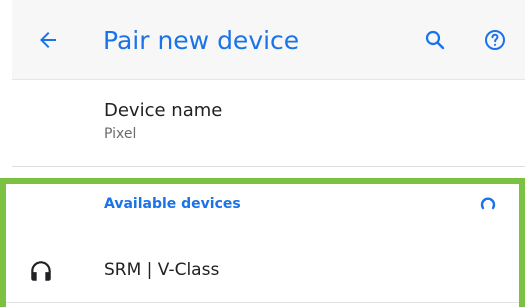 The height and width of the screenshot is (307, 525). What do you see at coordinates (41, 271) in the screenshot?
I see `headphones-icon` at bounding box center [41, 271].